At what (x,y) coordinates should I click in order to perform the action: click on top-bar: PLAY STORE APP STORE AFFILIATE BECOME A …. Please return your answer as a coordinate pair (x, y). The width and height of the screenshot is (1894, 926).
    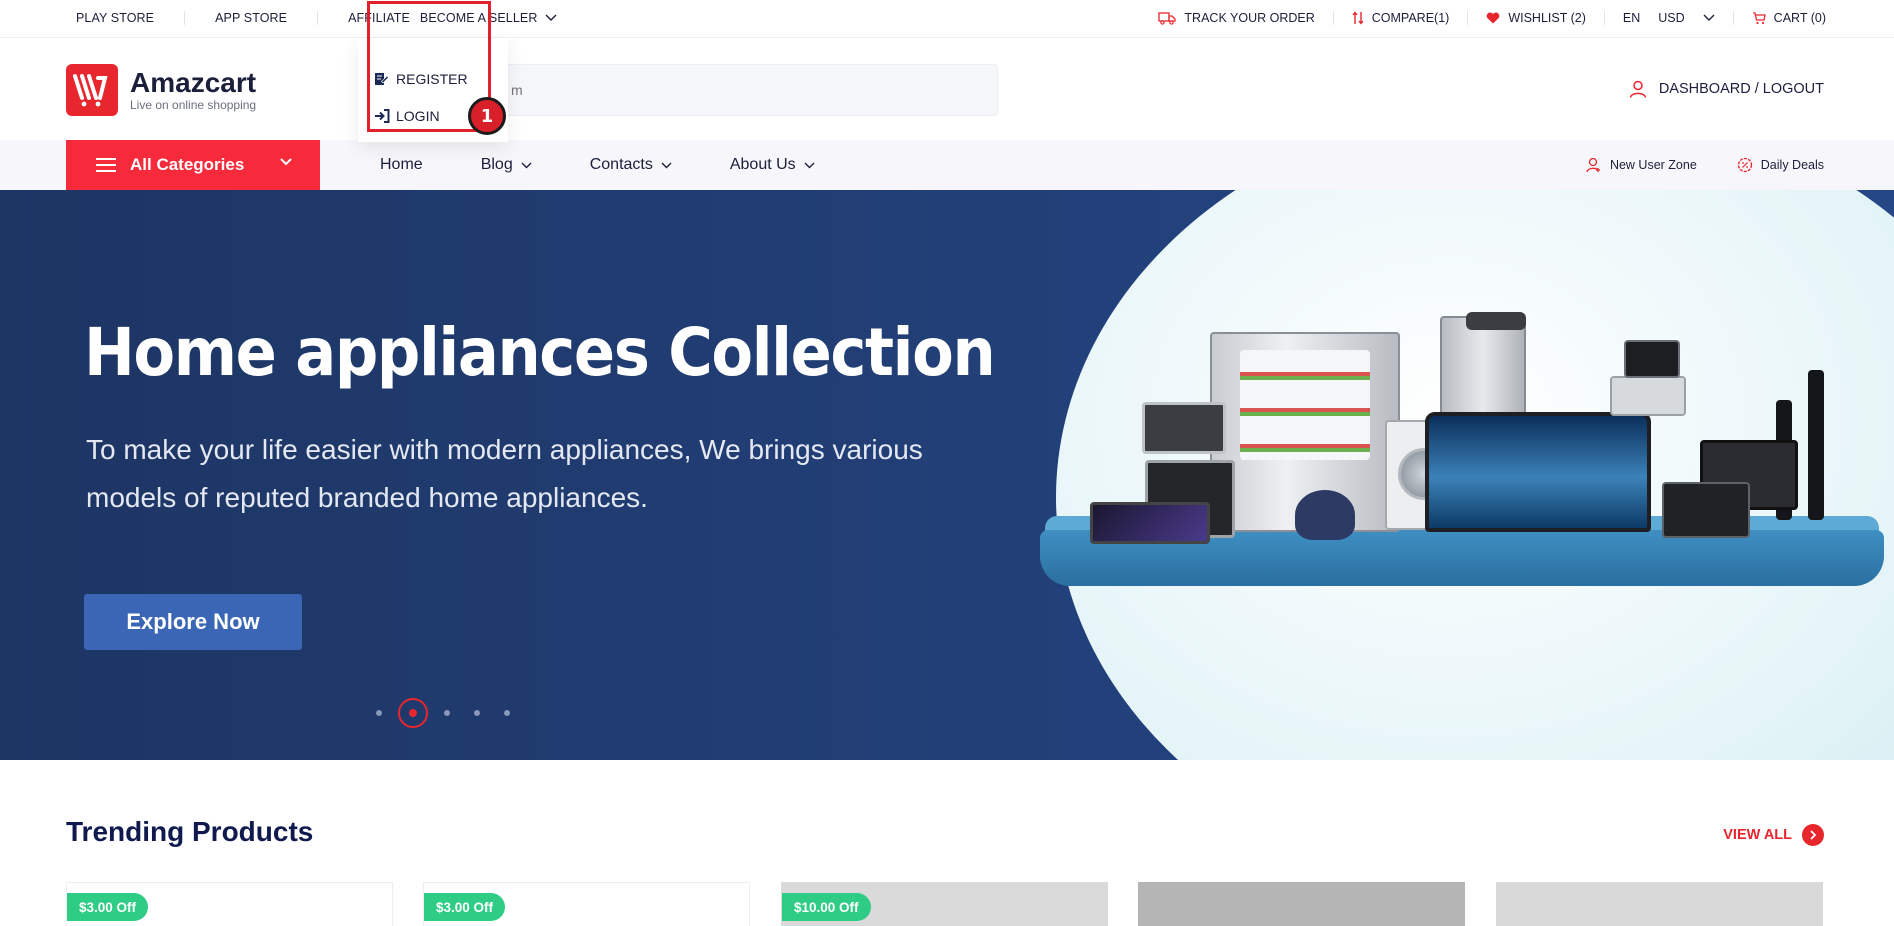
    Looking at the image, I should click on (947, 19).